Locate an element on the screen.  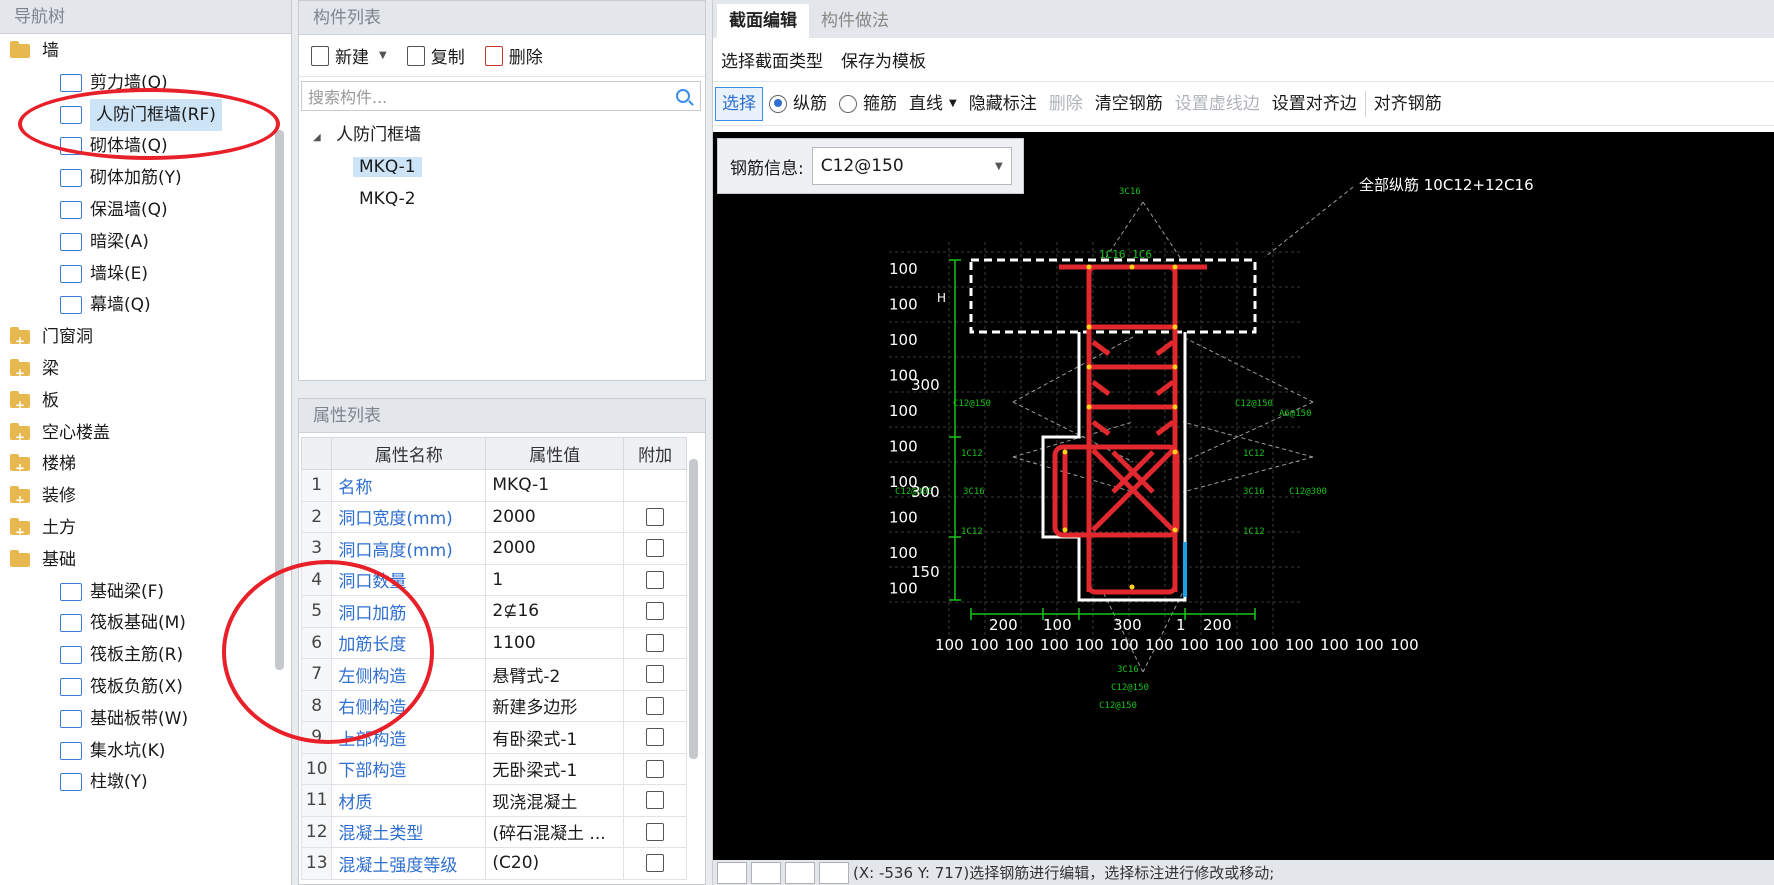
dropdown-arrow-icon: ▼ is located at coordinates (383, 55).